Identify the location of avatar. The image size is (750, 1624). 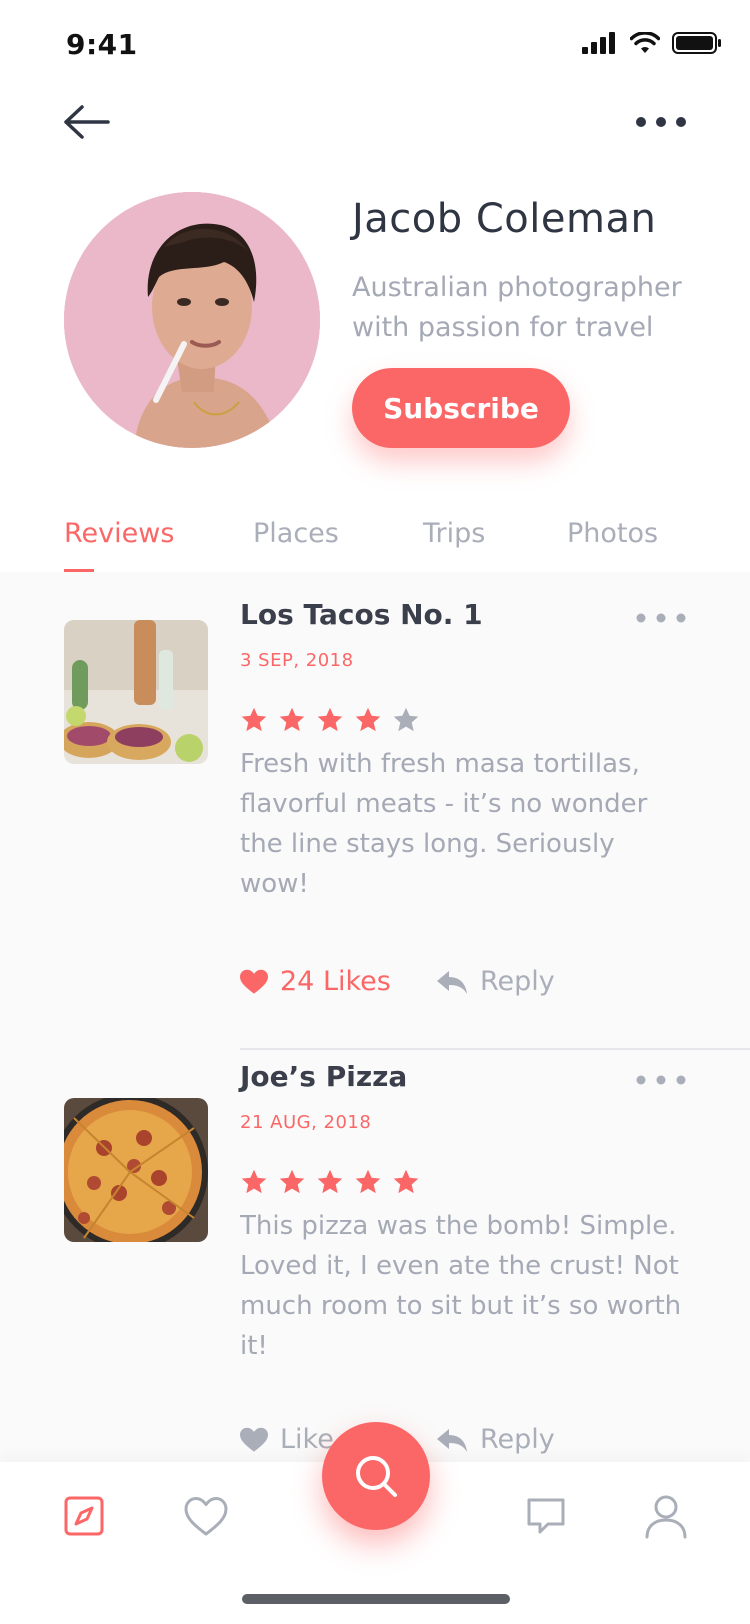
(192, 320).